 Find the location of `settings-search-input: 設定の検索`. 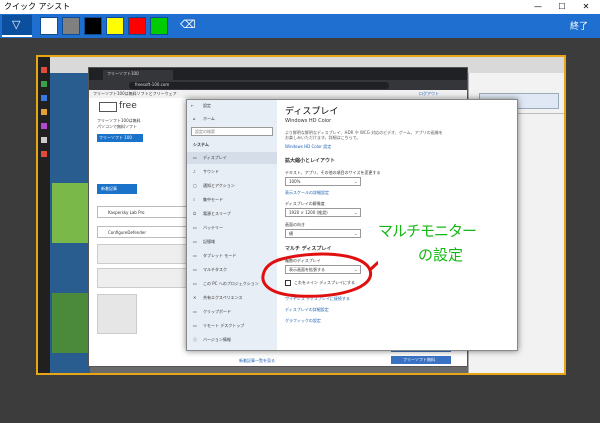

settings-search-input: 設定の検索 is located at coordinates (232, 131).